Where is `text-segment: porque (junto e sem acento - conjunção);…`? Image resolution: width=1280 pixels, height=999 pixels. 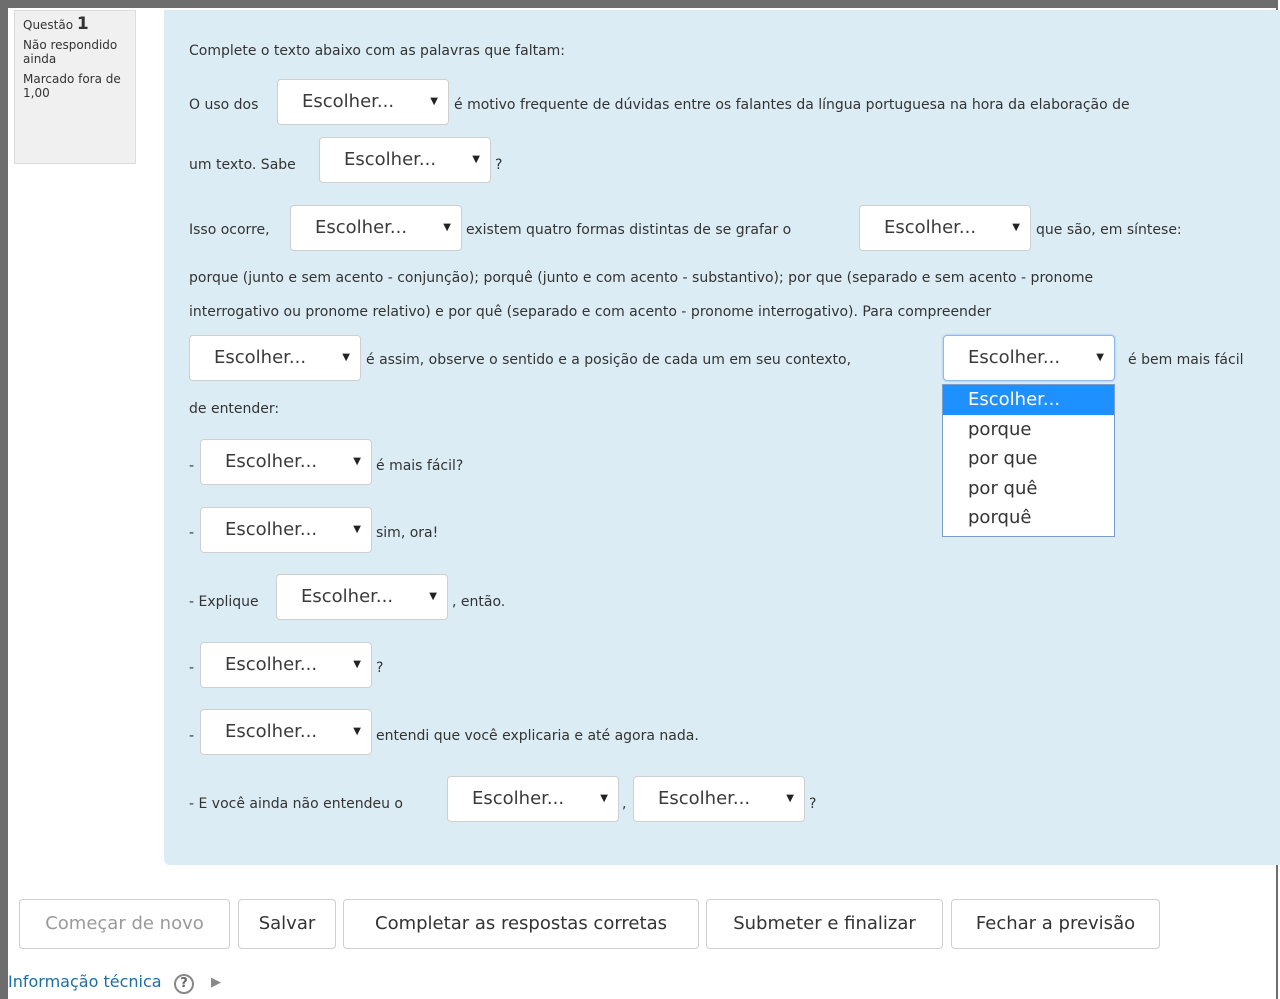 text-segment: porque (junto e sem acento - conjunção);… is located at coordinates (641, 278).